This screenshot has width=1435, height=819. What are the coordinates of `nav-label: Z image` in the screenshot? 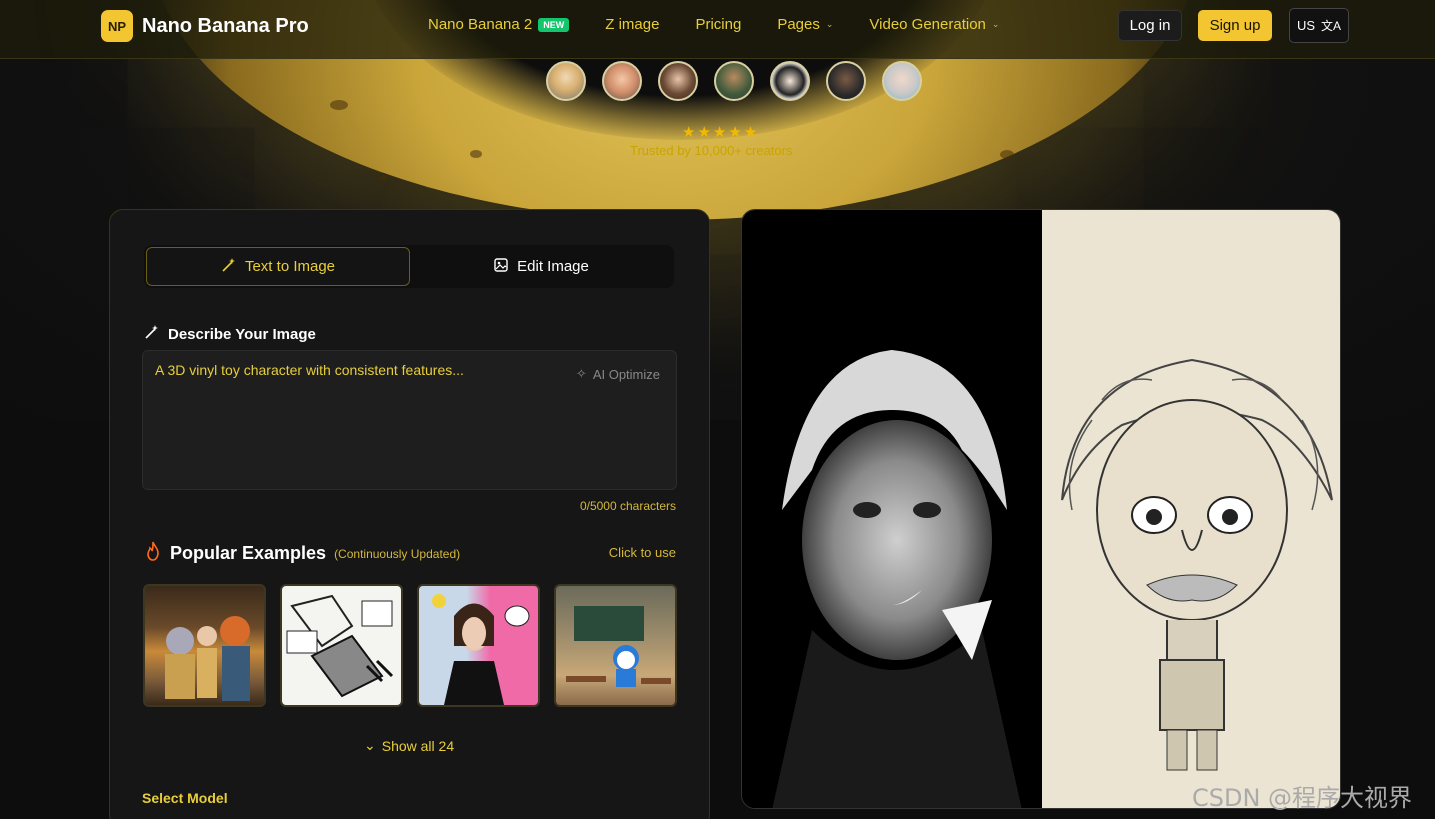 It's located at (632, 24).